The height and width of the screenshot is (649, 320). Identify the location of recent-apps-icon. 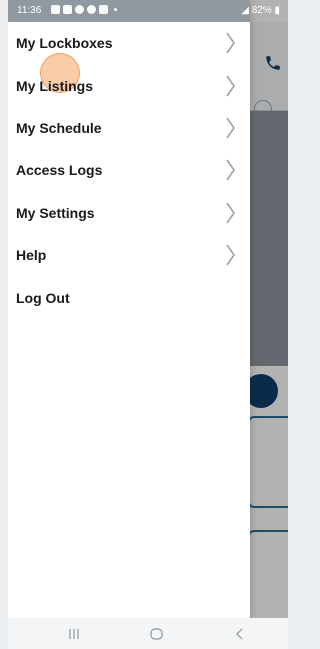
(74, 634).